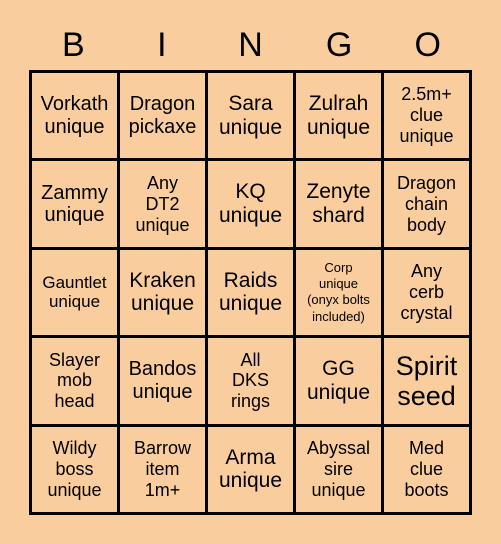  I want to click on bingo-cell-r3c2: Kraken unique, so click(164, 294).